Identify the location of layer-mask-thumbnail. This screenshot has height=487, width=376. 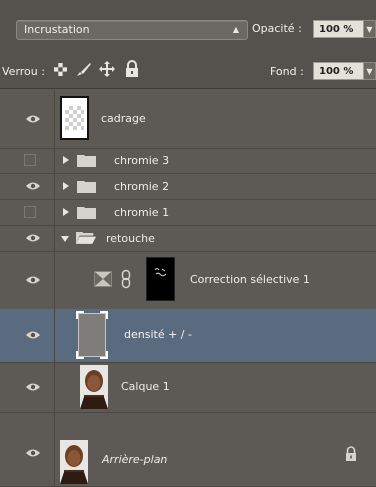
(160, 279).